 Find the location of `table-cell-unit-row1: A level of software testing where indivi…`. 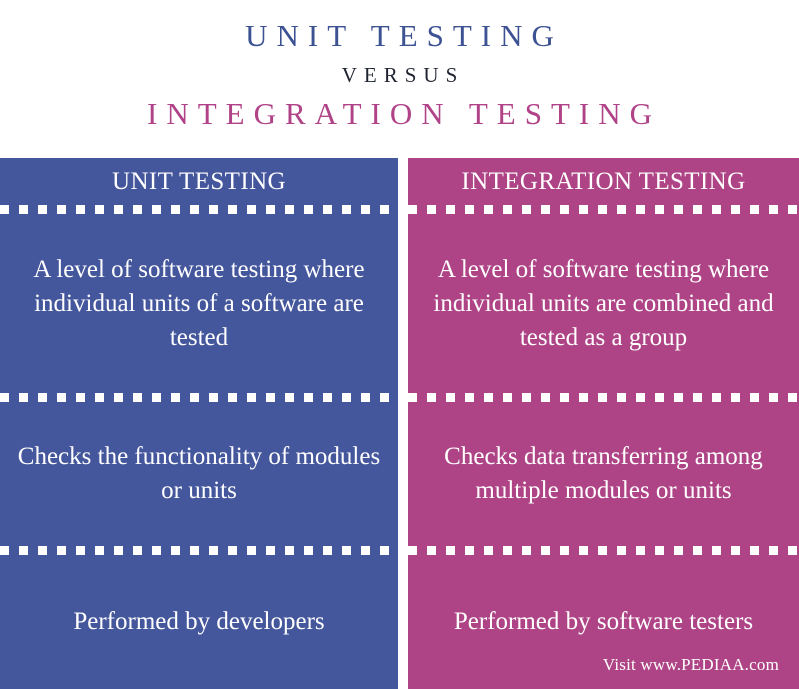

table-cell-unit-row1: A level of software testing where indivi… is located at coordinates (199, 303).